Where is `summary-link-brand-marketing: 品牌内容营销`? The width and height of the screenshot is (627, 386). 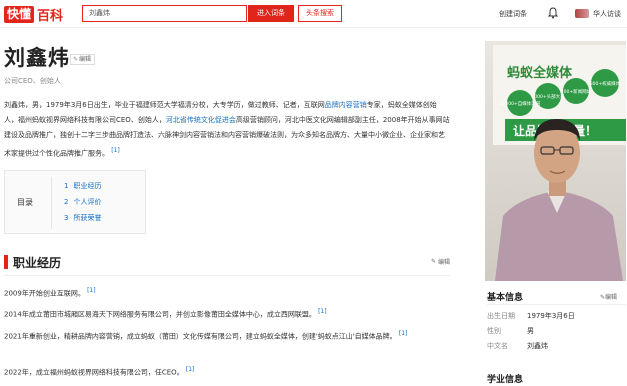
summary-link-brand-marketing: 品牌内容营销 is located at coordinates (346, 105).